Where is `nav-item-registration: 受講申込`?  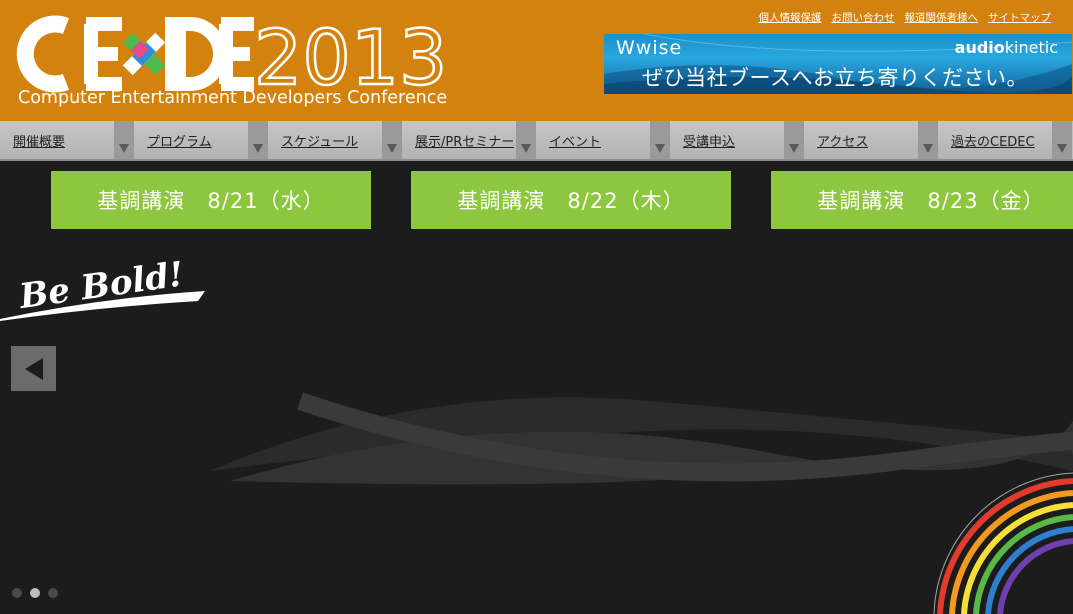 nav-item-registration: 受講申込 is located at coordinates (737, 140).